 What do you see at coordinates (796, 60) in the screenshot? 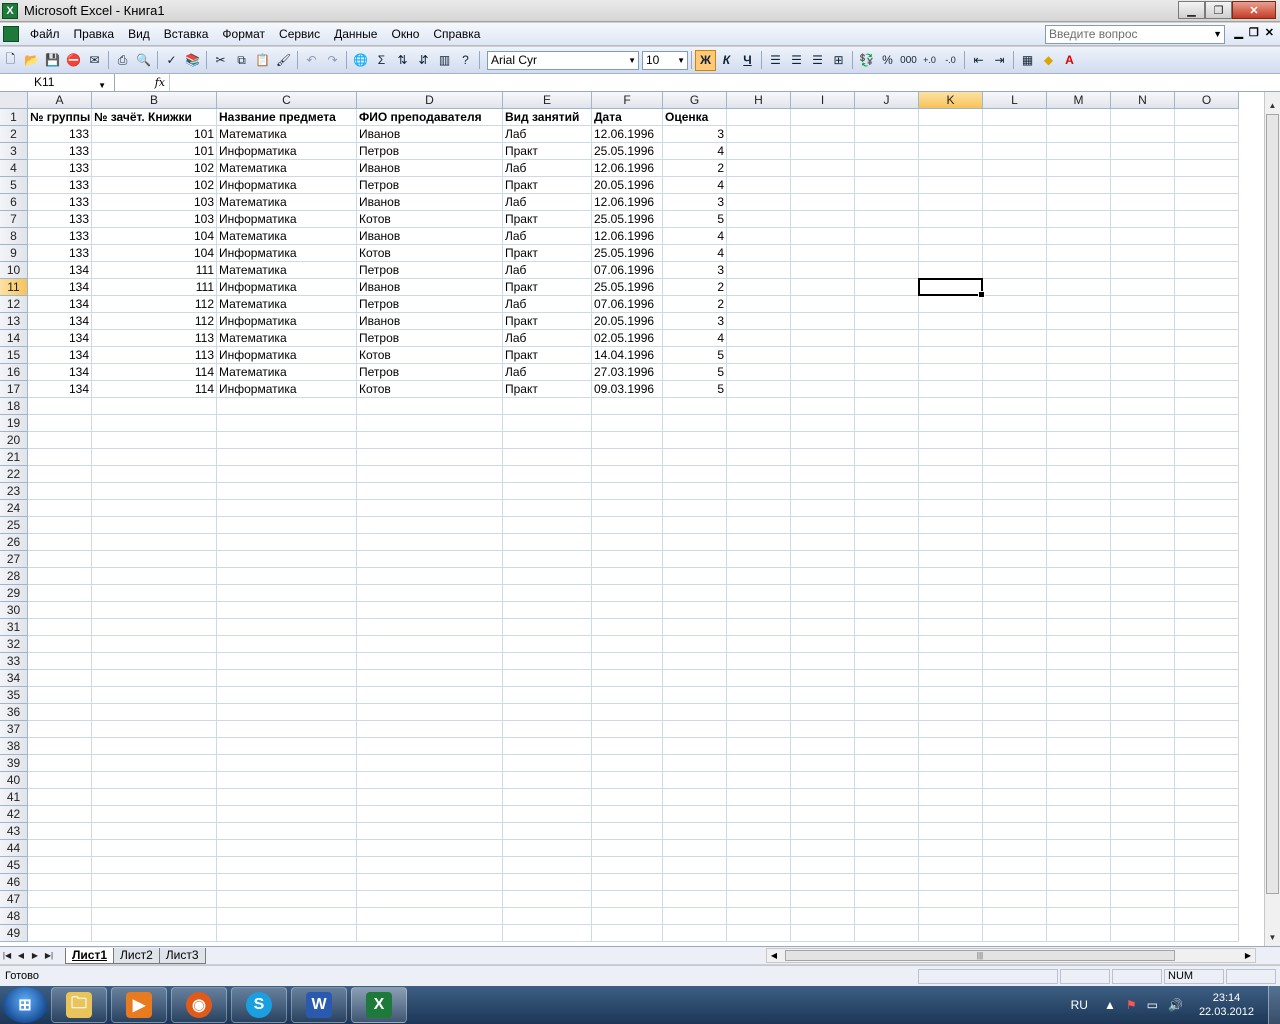
I see `align-center-icon: ☰` at bounding box center [796, 60].